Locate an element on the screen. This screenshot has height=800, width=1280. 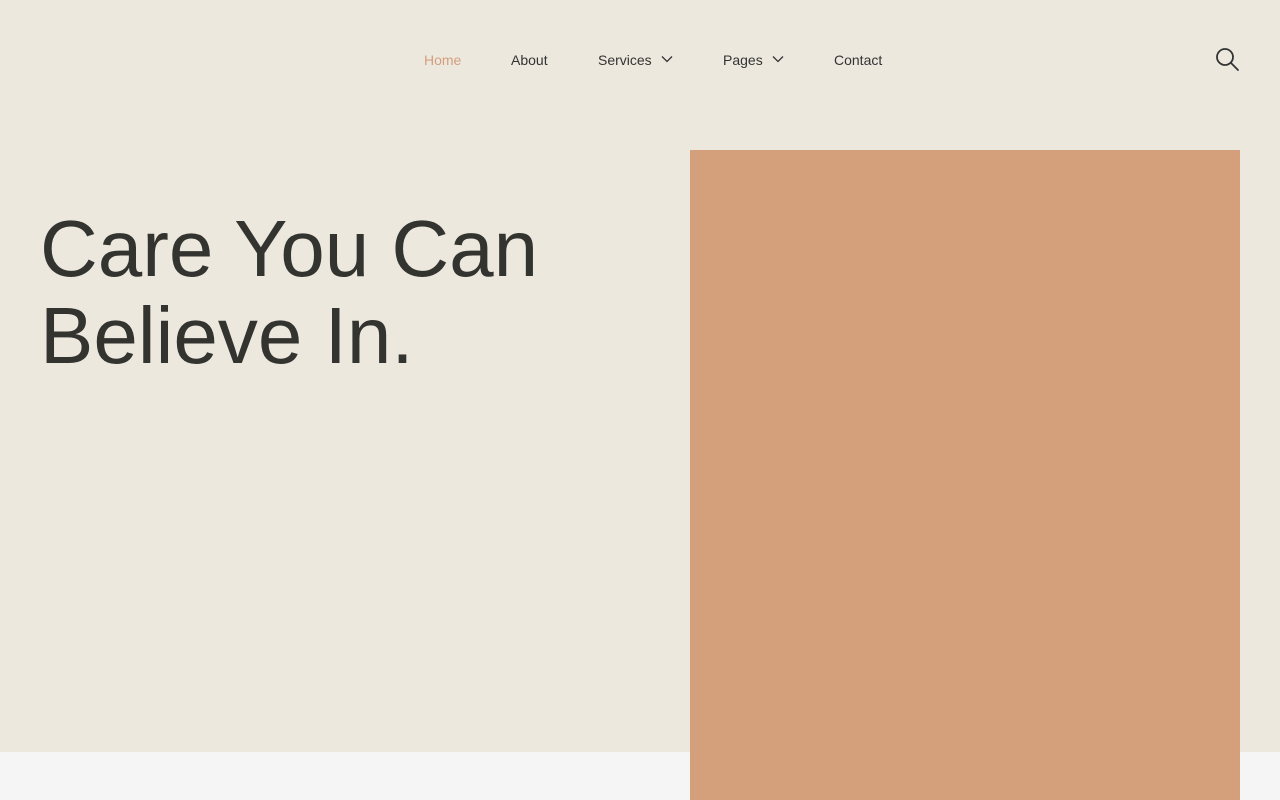
nav-item-label: Contact is located at coordinates (858, 60).